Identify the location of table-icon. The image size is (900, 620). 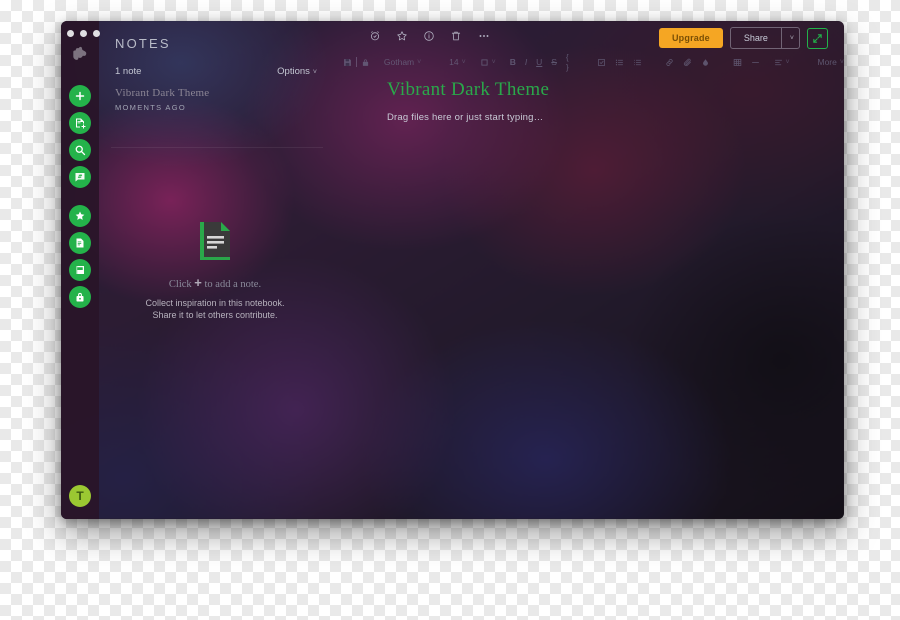
(737, 62).